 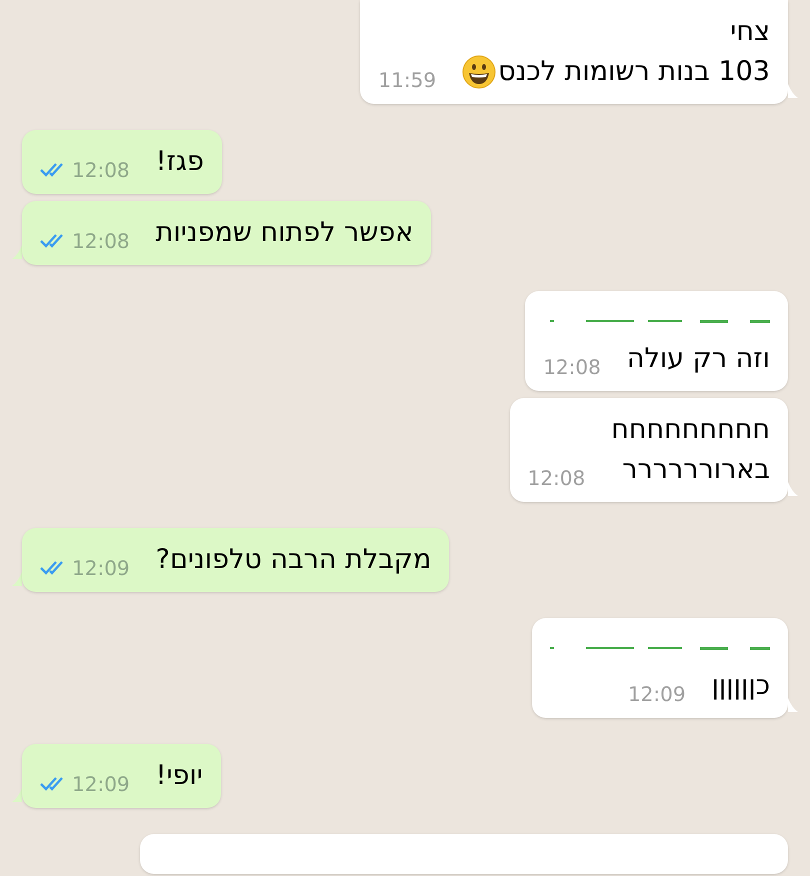 What do you see at coordinates (690, 450) in the screenshot?
I see `message-text: חחחחחחחחח בארורררררר` at bounding box center [690, 450].